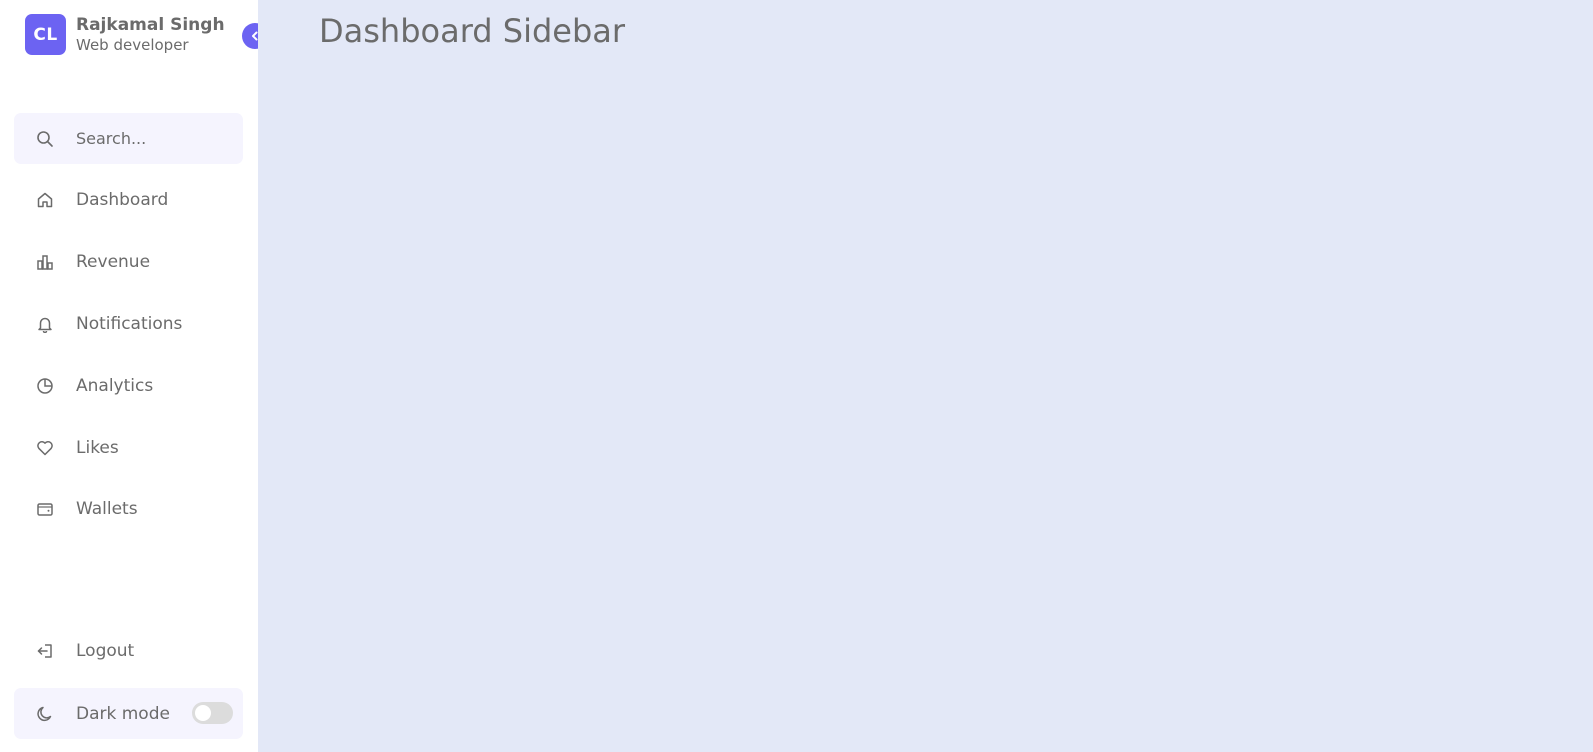 This screenshot has height=752, width=1593. What do you see at coordinates (45, 200) in the screenshot?
I see `home-icon` at bounding box center [45, 200].